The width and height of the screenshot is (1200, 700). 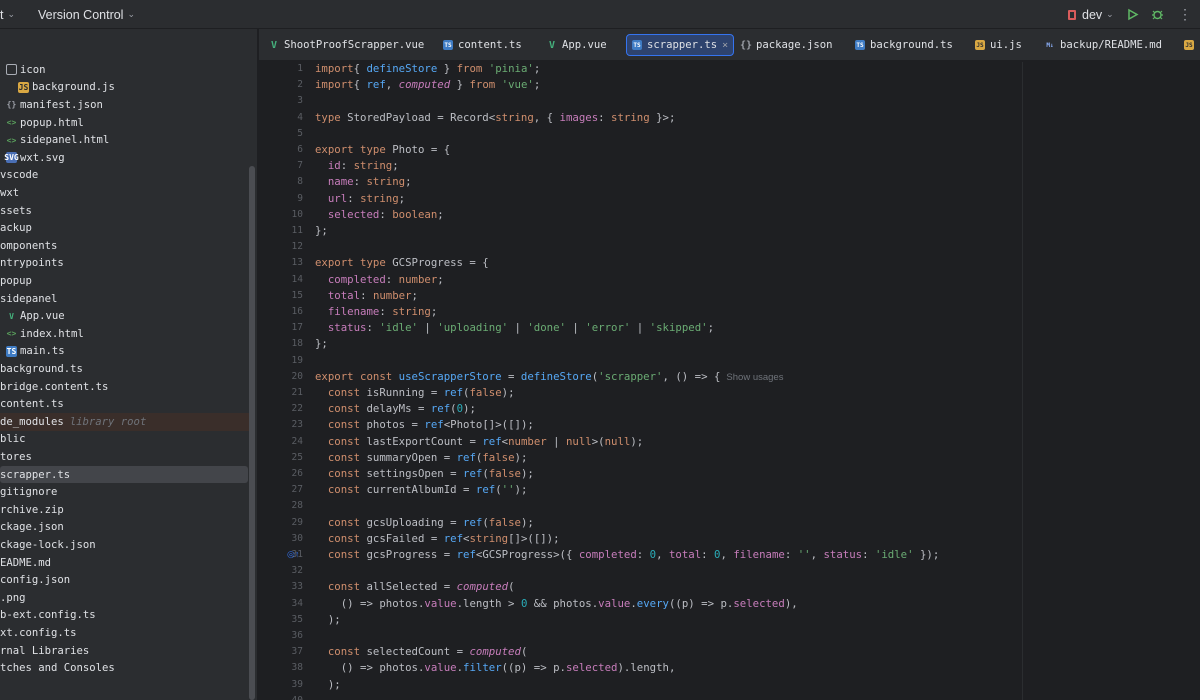 What do you see at coordinates (125, 369) in the screenshot?
I see `tree-item: background.ts` at bounding box center [125, 369].